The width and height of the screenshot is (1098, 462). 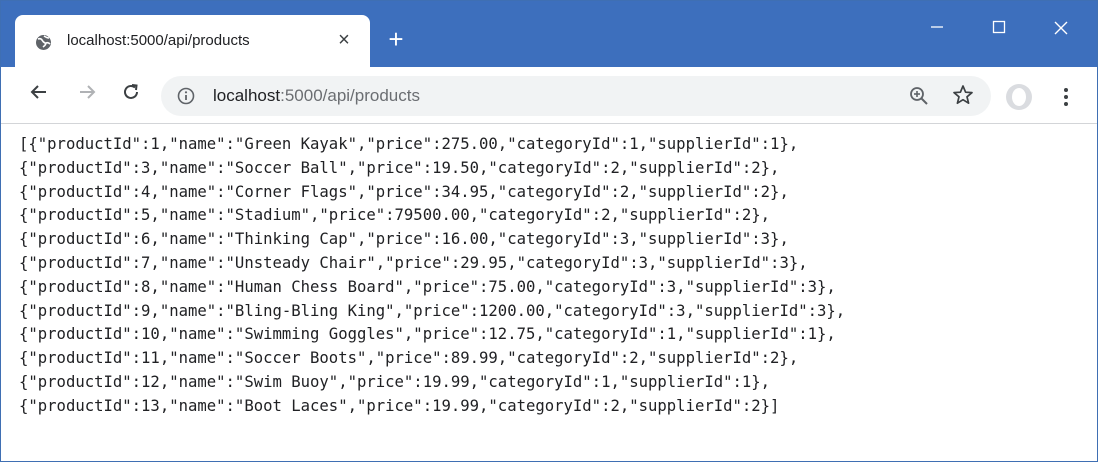 I want to click on minimize-button, so click(x=937, y=28).